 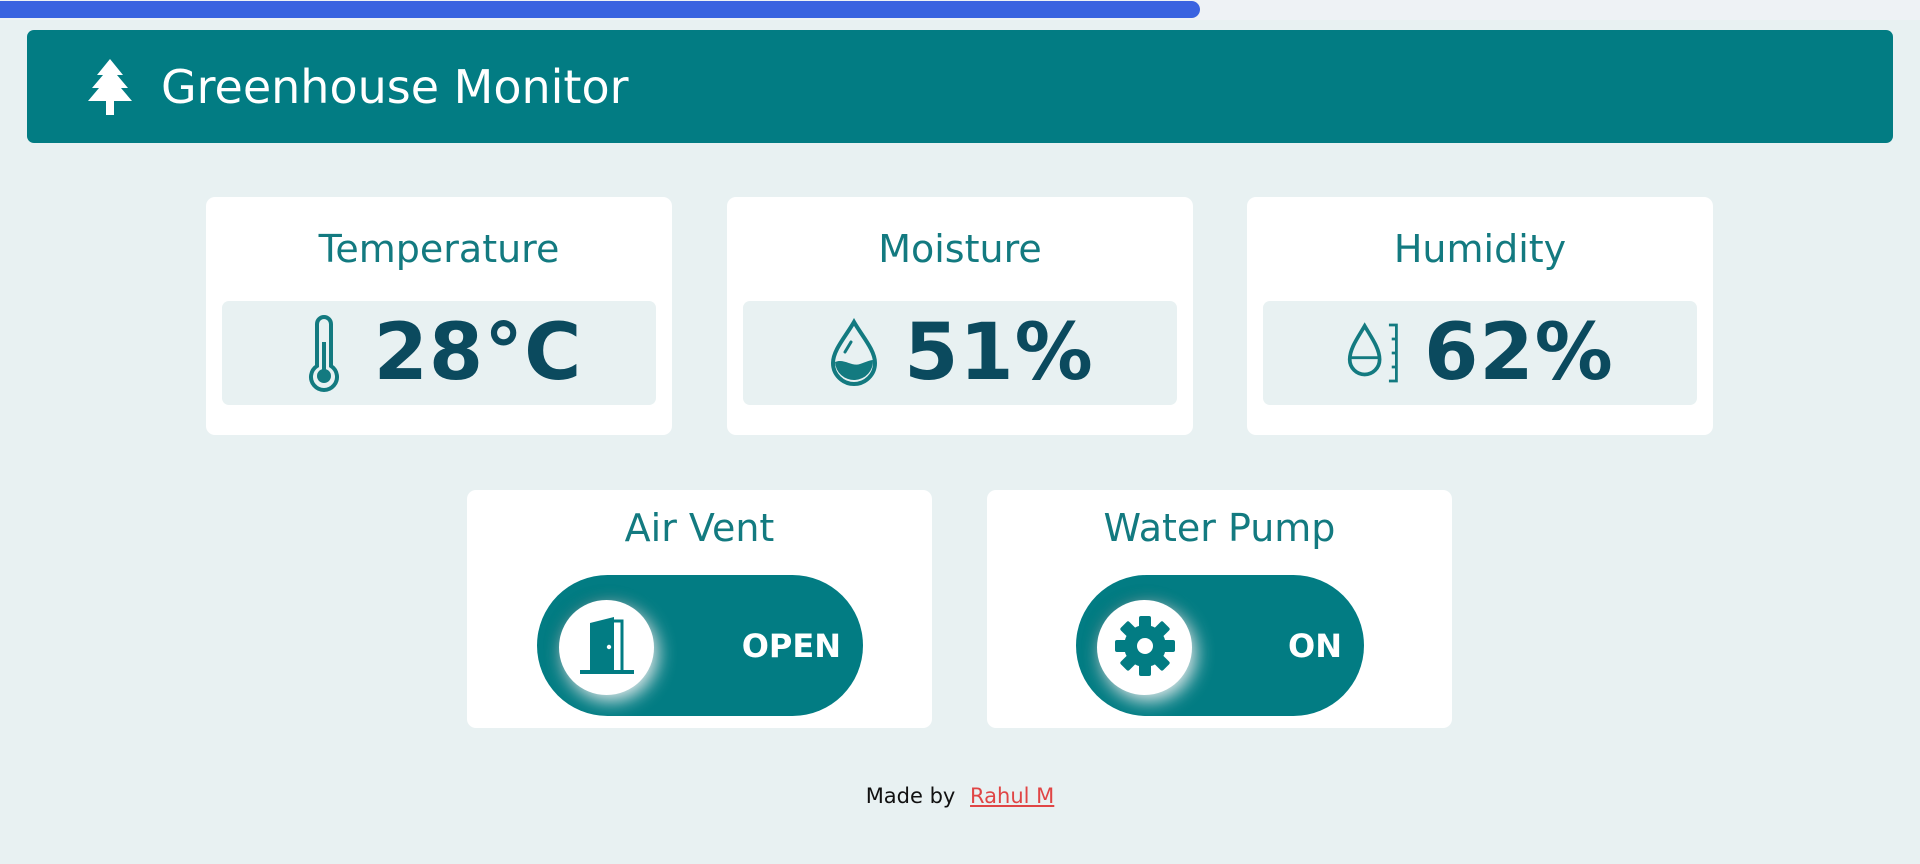 I want to click on droplet-half-icon, so click(x=854, y=353).